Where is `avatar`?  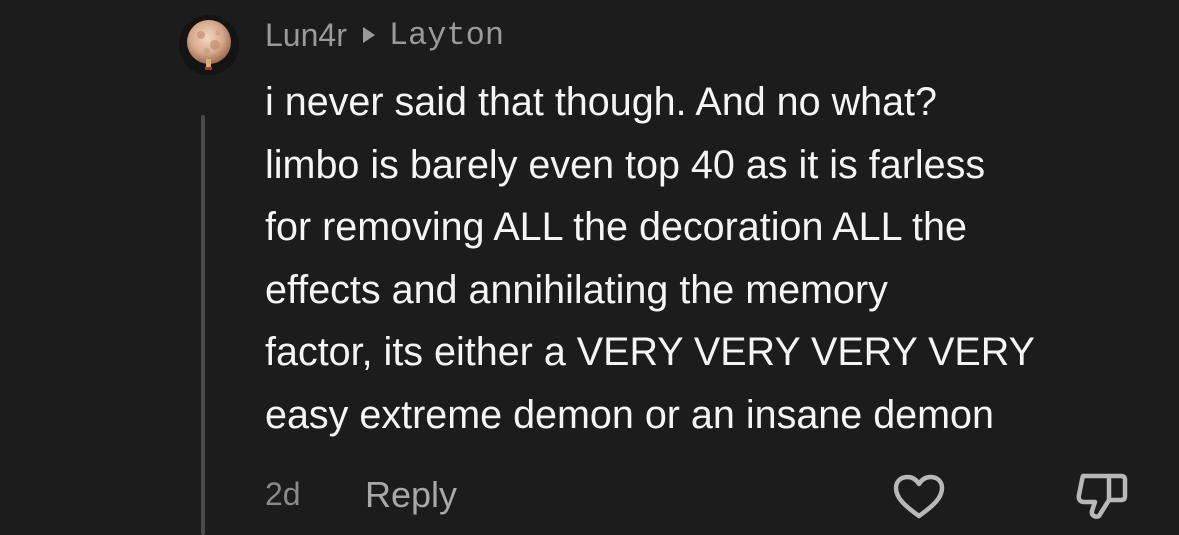
avatar is located at coordinates (209, 45).